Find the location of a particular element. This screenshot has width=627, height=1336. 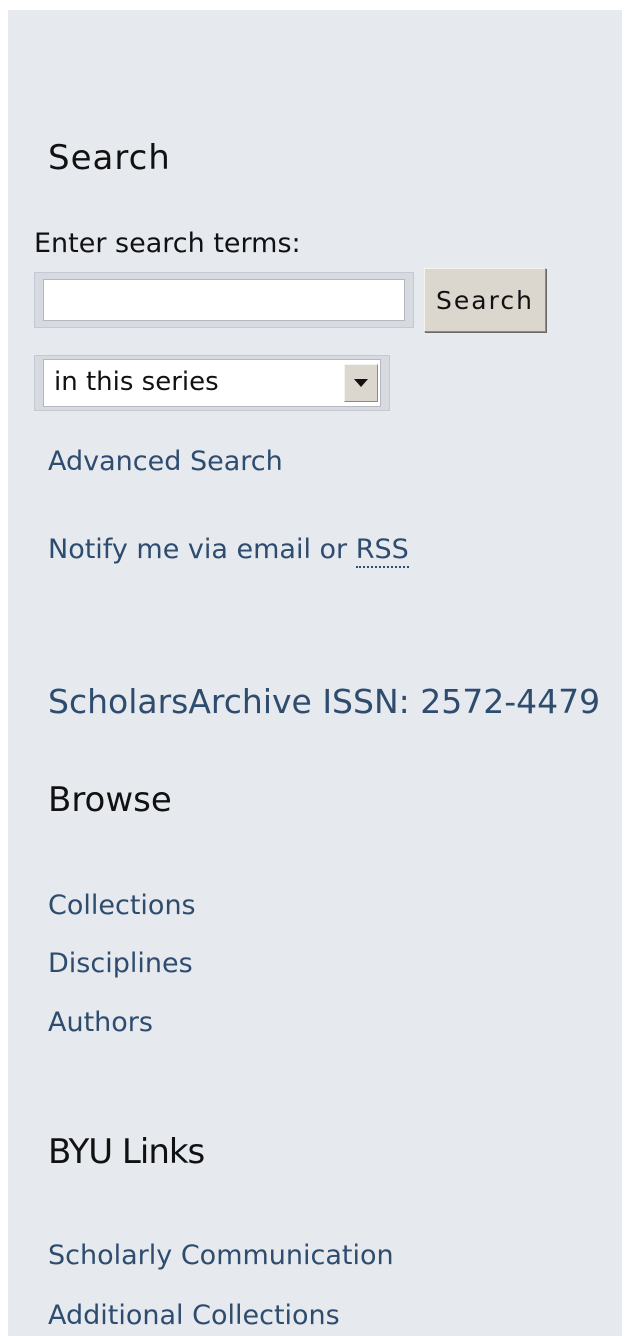

notify-text: Notify me via email or is located at coordinates (202, 549).